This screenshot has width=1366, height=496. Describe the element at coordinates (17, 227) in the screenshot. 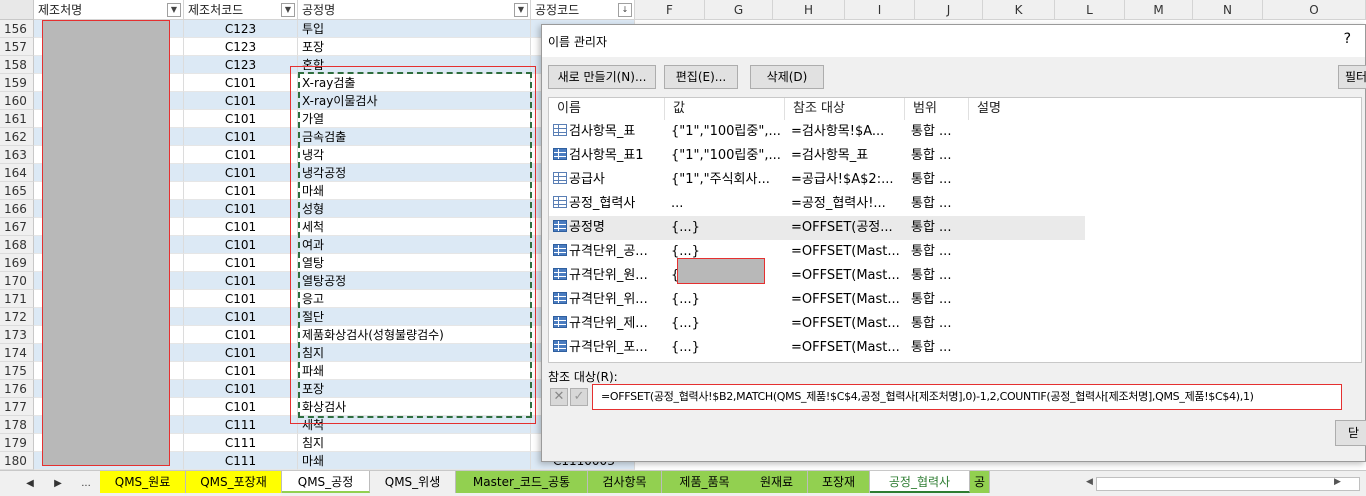

I see `row-number: 167` at that location.